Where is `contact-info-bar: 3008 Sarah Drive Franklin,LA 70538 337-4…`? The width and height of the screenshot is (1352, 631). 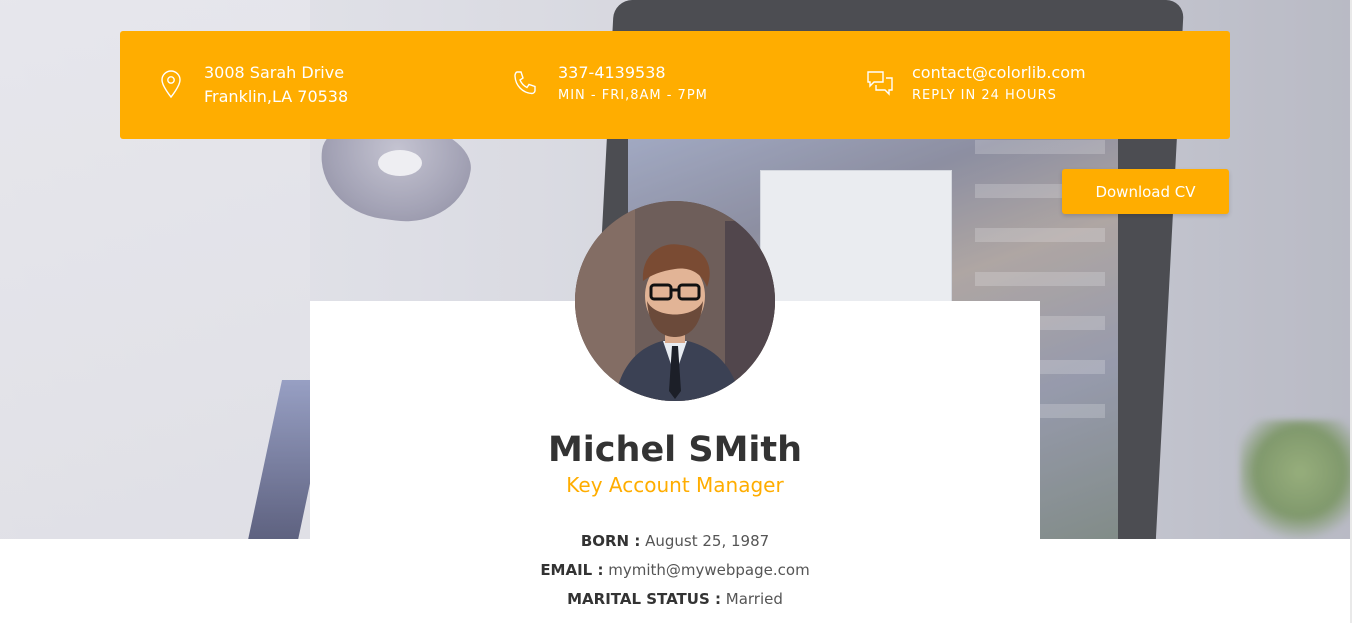
contact-info-bar: 3008 Sarah Drive Franklin,LA 70538 337-4… is located at coordinates (675, 85).